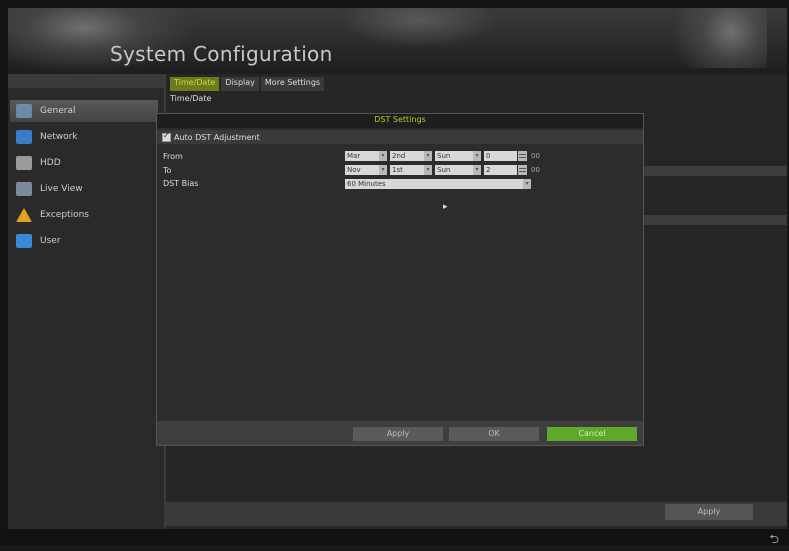 This screenshot has width=789, height=551. Describe the element at coordinates (354, 170) in the screenshot. I see `to-month-value: Nov` at that location.